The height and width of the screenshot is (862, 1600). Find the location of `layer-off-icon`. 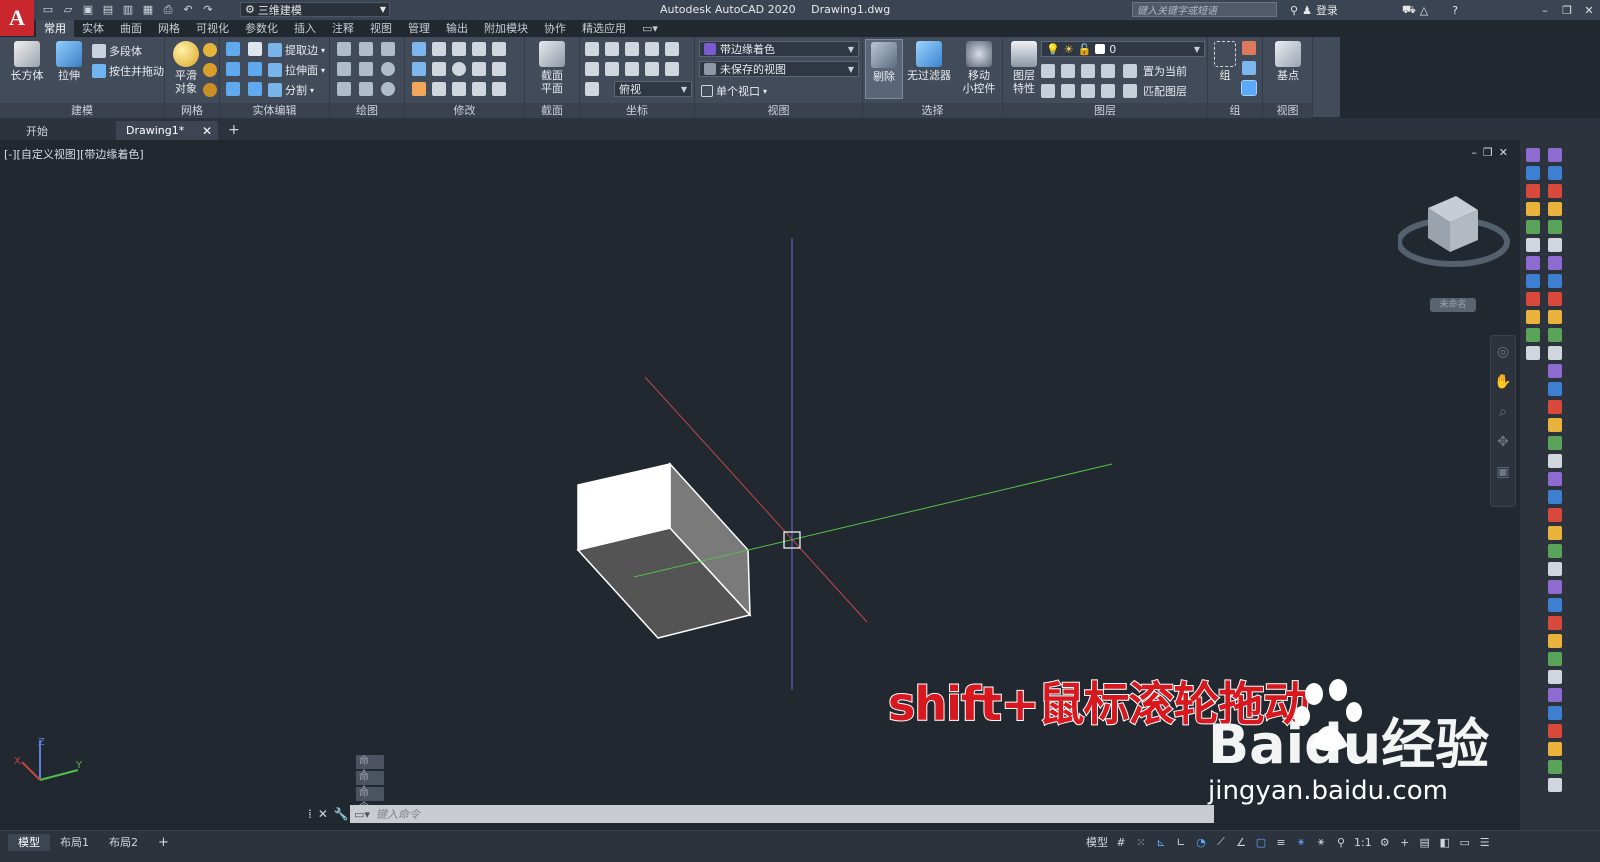

layer-off-icon is located at coordinates (1068, 71).